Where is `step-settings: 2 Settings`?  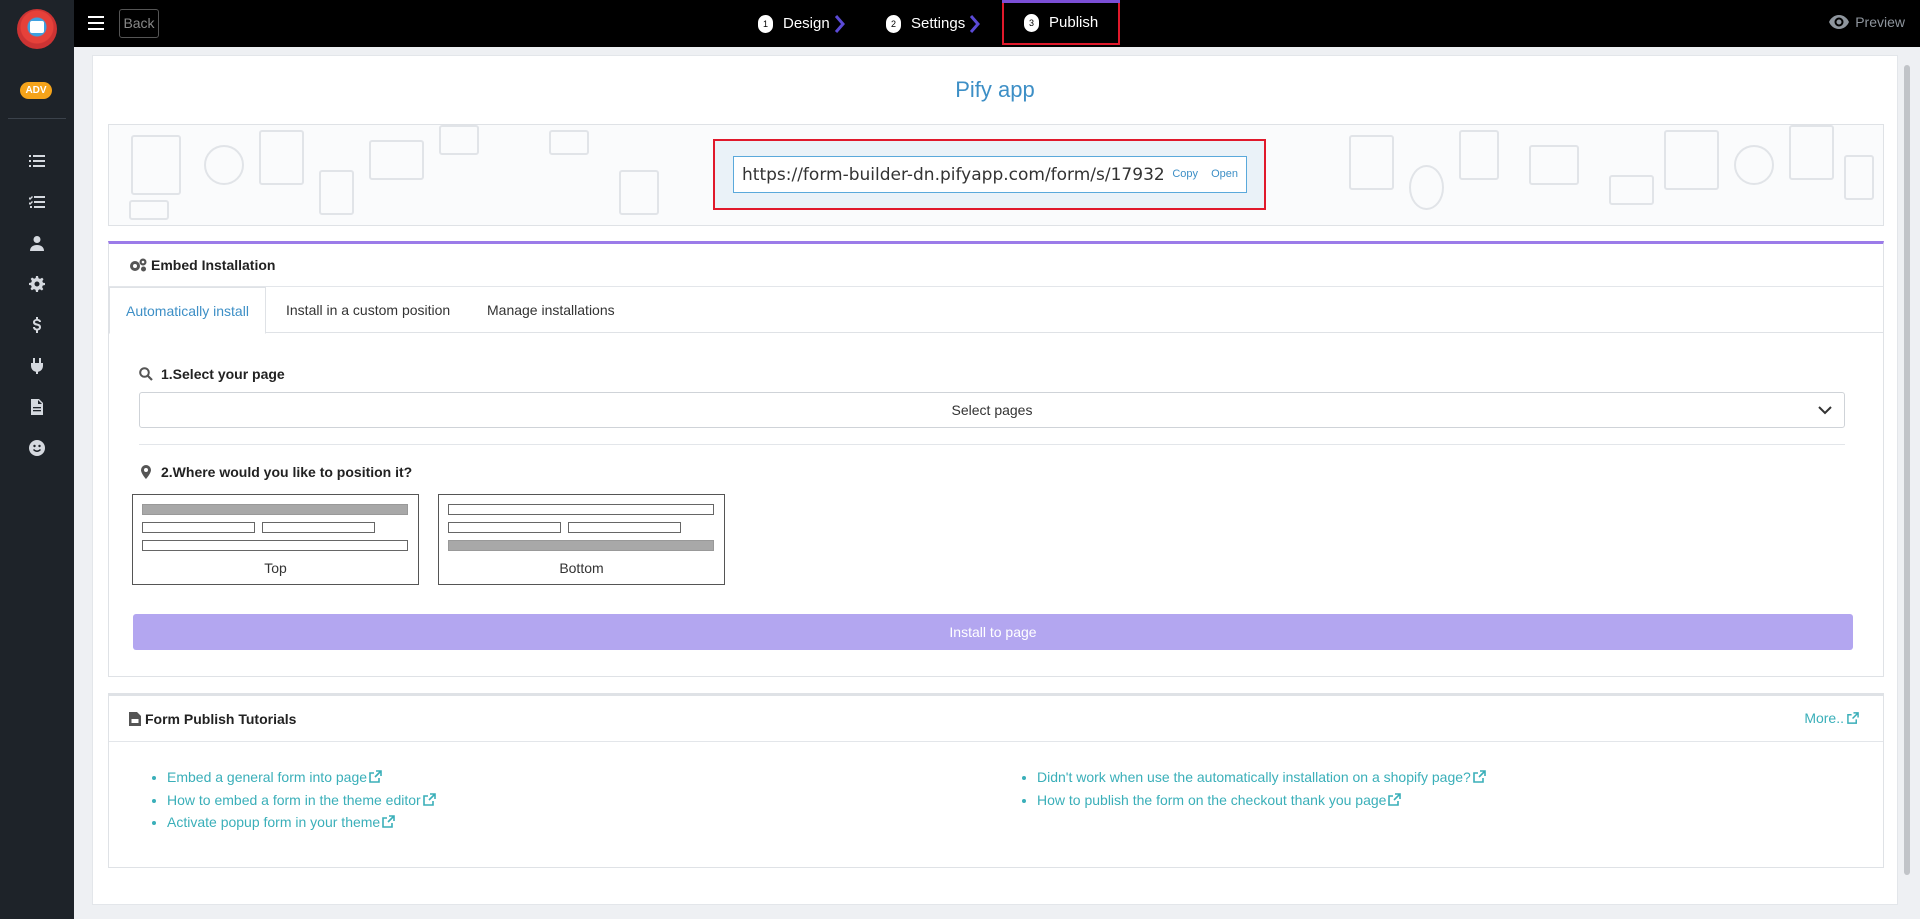
step-settings: 2 Settings is located at coordinates (933, 23).